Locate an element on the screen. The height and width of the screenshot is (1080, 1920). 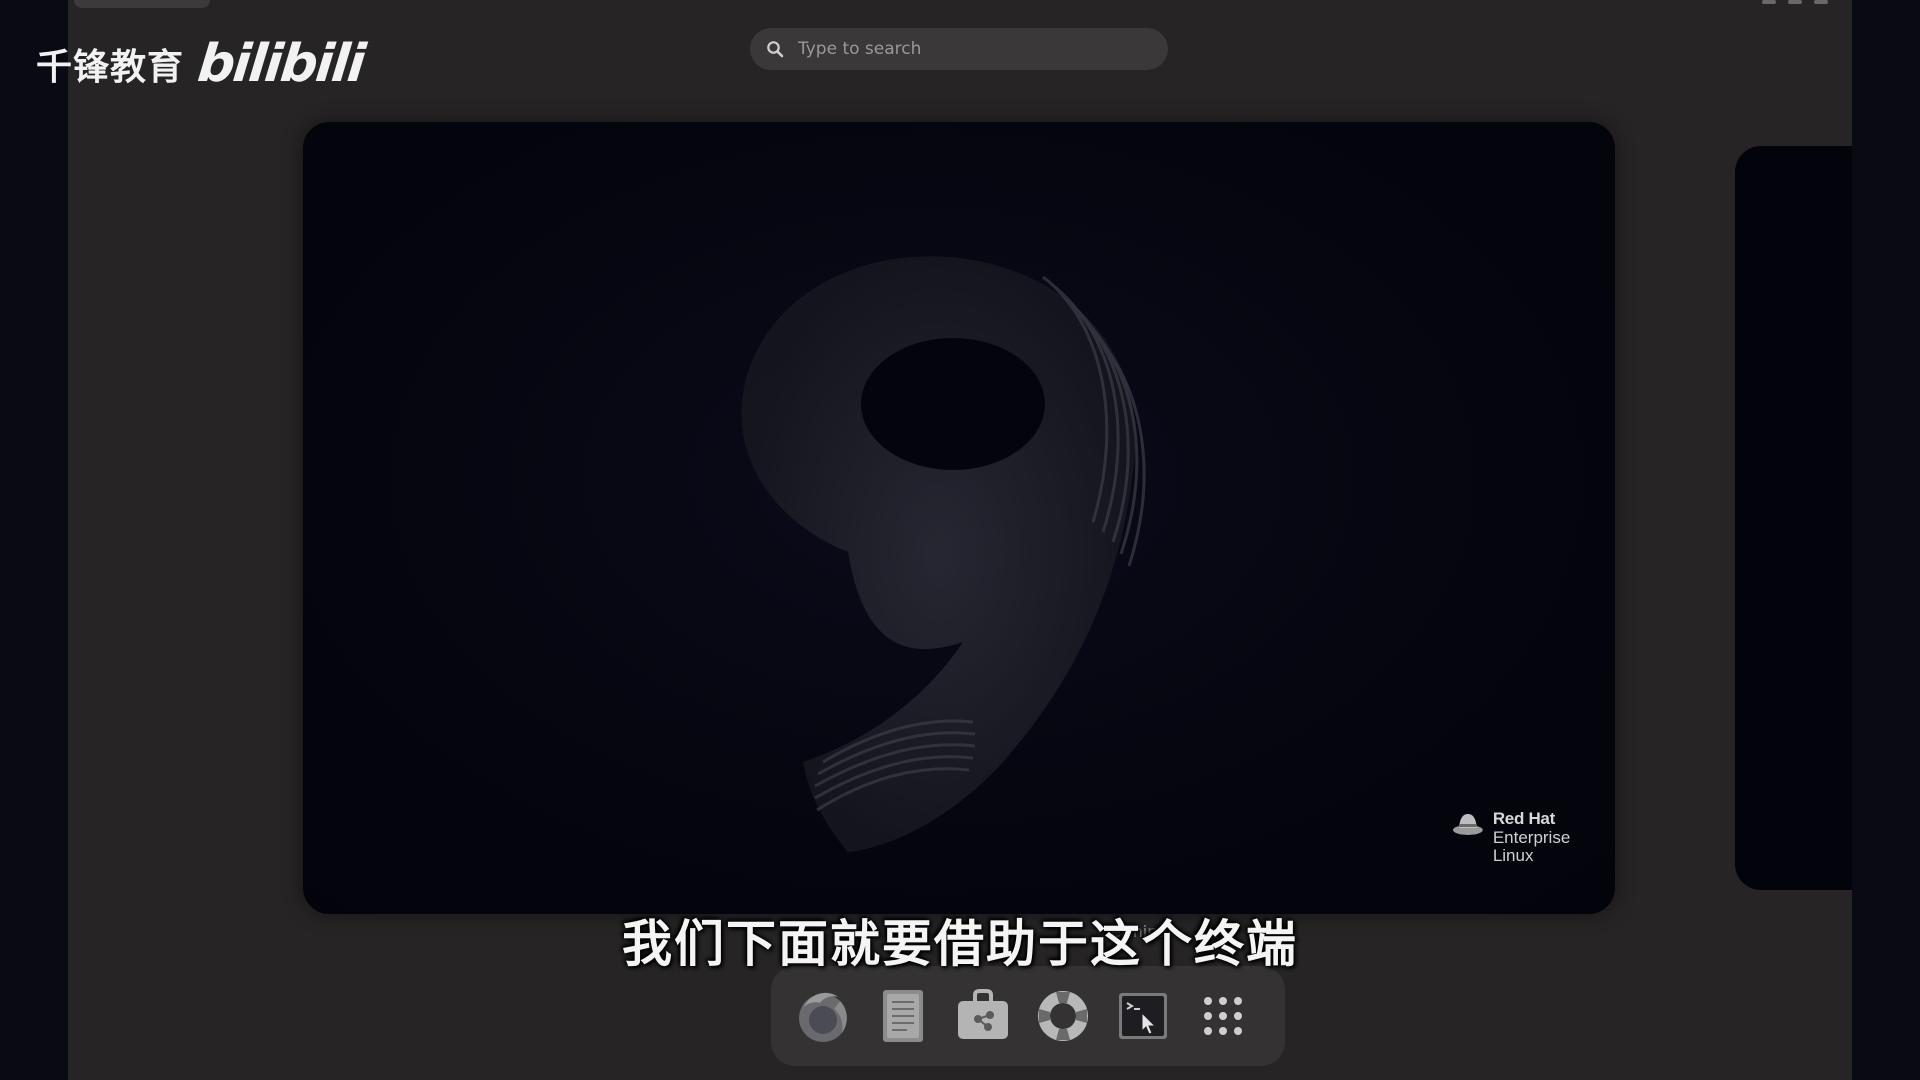
help-icon is located at coordinates (1063, 1016).